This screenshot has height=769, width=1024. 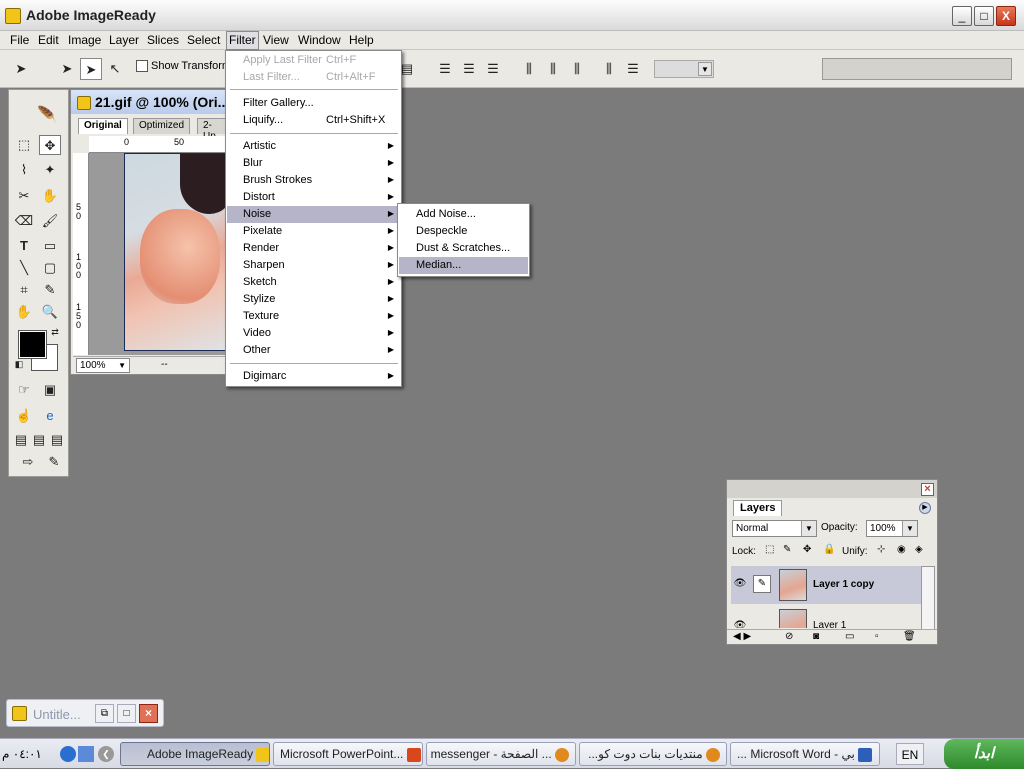 What do you see at coordinates (313, 350) in the screenshot?
I see `filter-other-item: Other ▶` at bounding box center [313, 350].